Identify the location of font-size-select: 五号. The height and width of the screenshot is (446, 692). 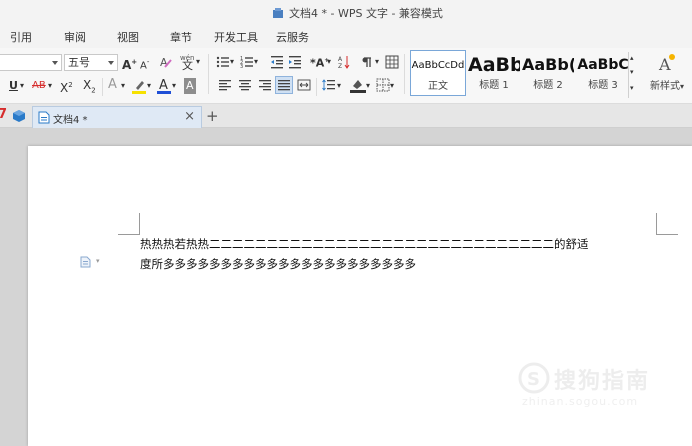
(91, 62).